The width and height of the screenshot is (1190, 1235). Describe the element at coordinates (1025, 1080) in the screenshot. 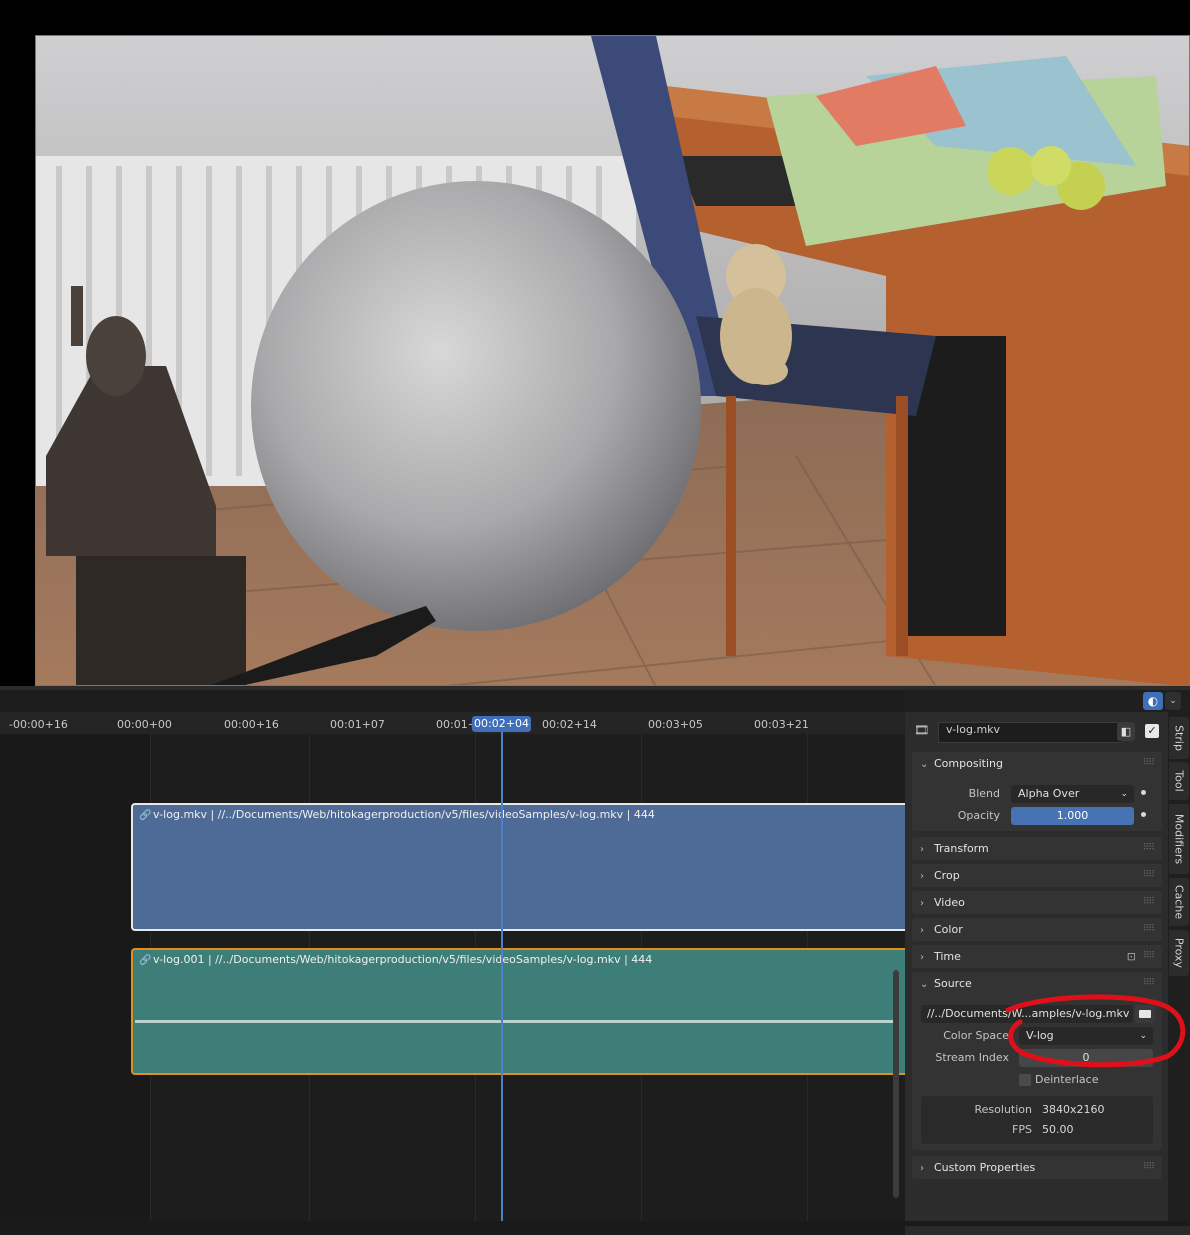

I see `deinterlace-checkbox` at that location.